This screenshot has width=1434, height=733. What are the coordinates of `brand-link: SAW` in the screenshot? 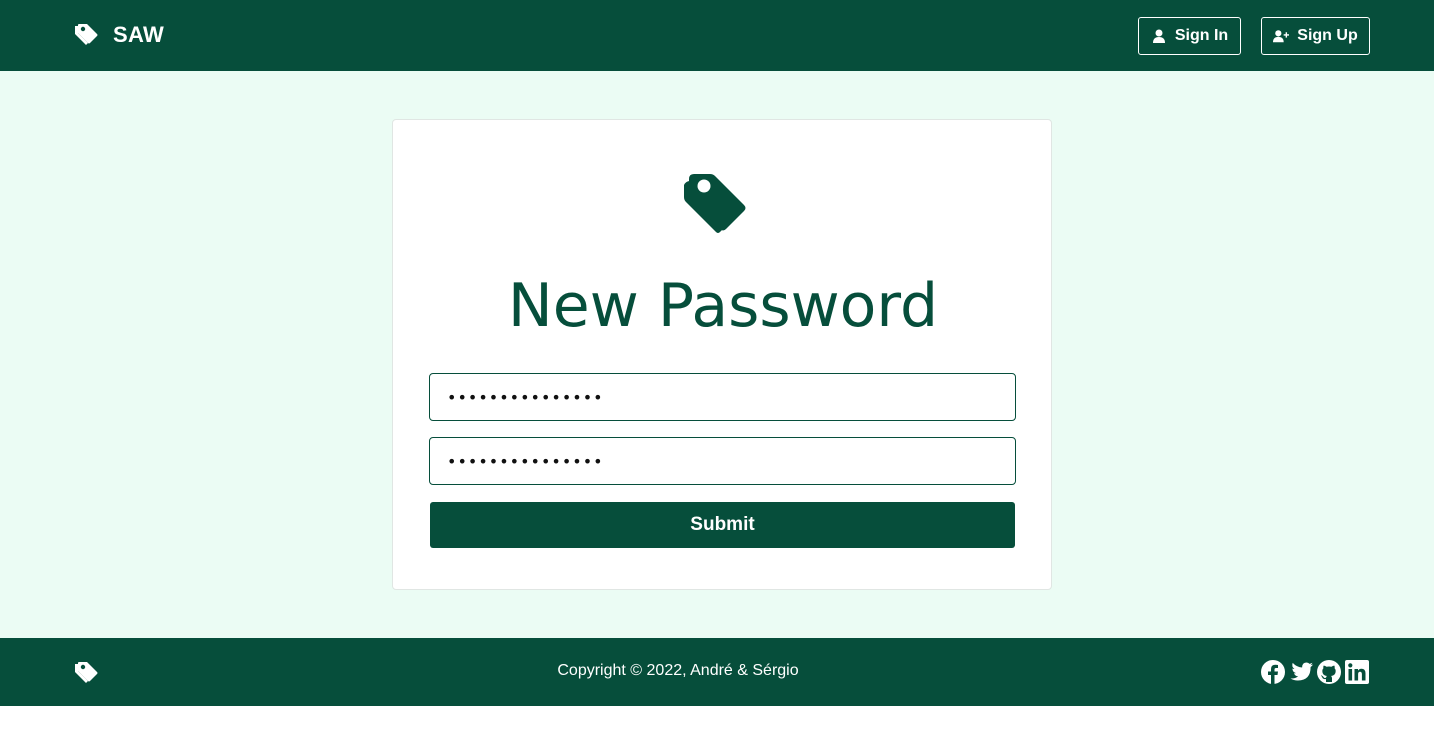 It's located at (118, 35).